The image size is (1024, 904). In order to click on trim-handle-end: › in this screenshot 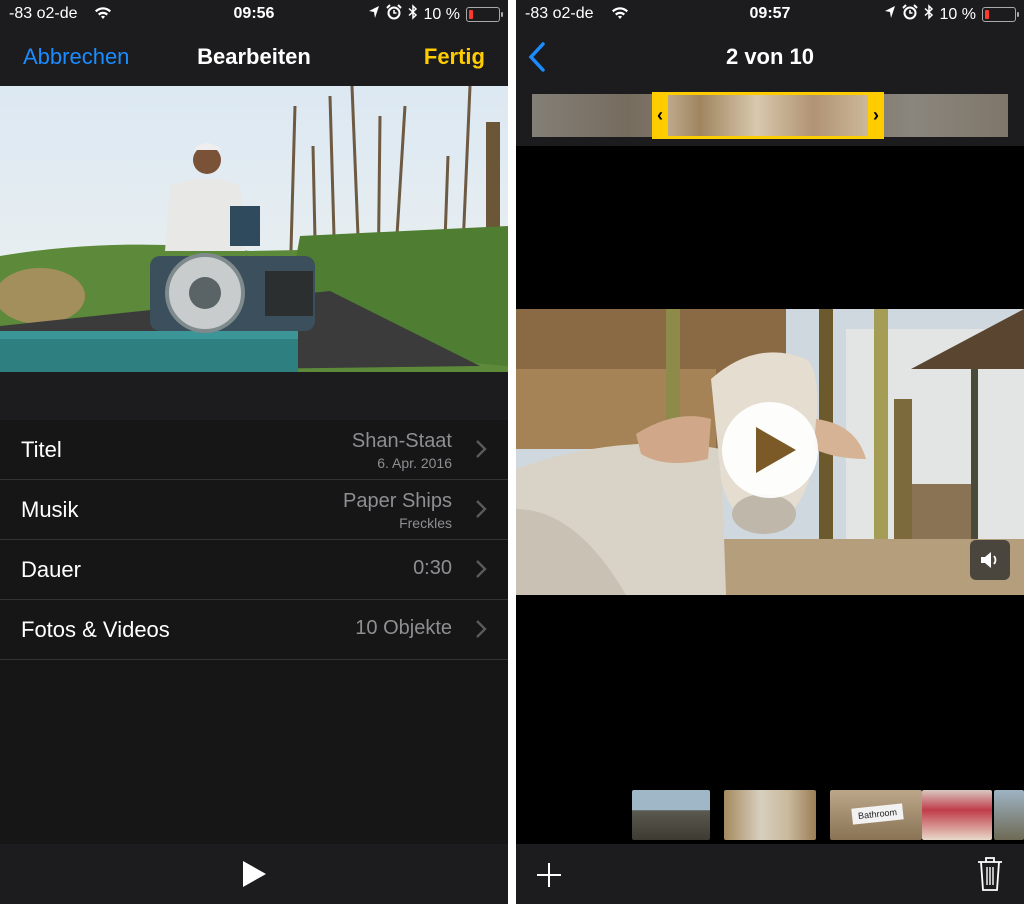, I will do `click(876, 115)`.